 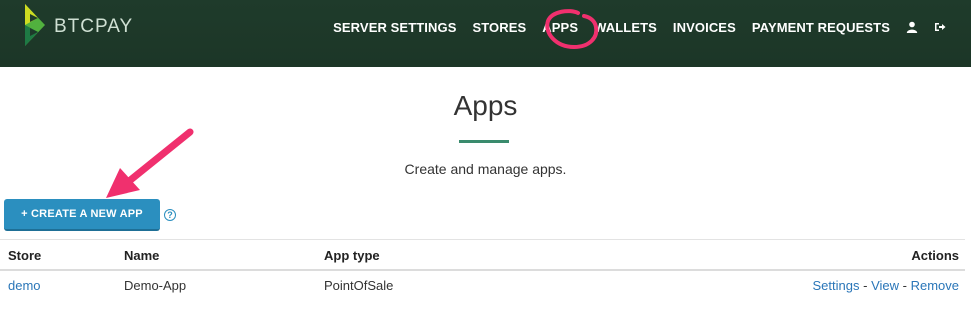 I want to click on settings-link: Settings, so click(x=836, y=285).